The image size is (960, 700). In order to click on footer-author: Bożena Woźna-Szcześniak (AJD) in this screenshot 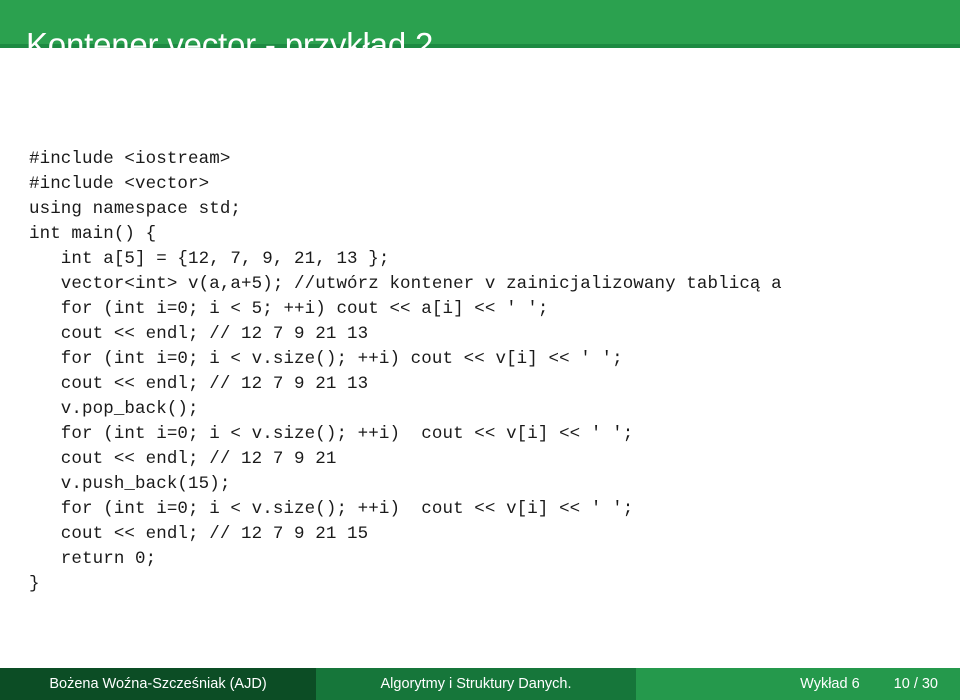, I will do `click(158, 684)`.